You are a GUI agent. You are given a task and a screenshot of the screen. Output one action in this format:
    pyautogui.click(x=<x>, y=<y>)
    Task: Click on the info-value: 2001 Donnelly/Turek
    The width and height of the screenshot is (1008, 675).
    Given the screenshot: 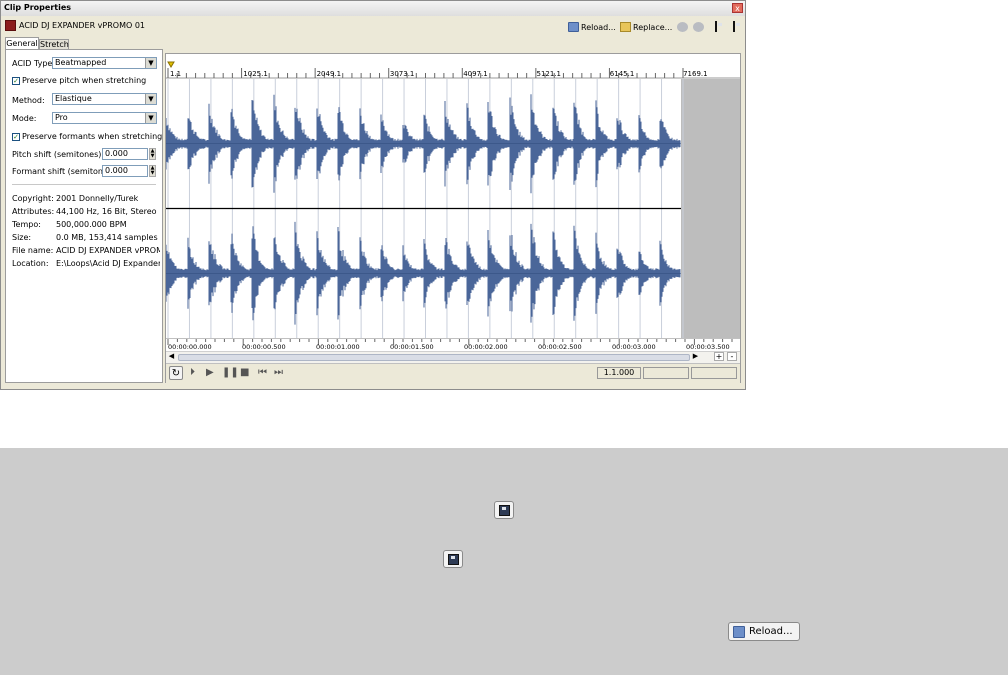 What is the action you would take?
    pyautogui.click(x=97, y=198)
    